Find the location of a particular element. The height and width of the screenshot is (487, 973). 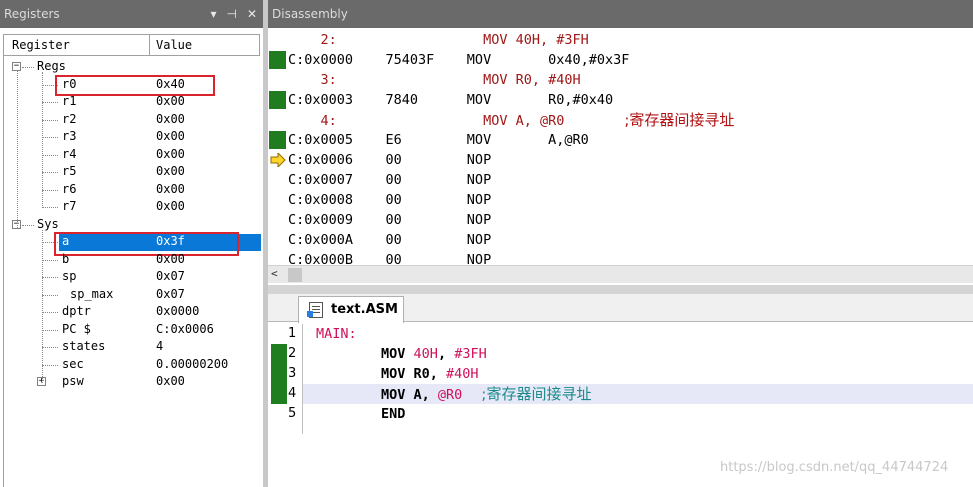

instruction-line: C:0x0005 E6 MOV A,@R0 is located at coordinates (438, 140).